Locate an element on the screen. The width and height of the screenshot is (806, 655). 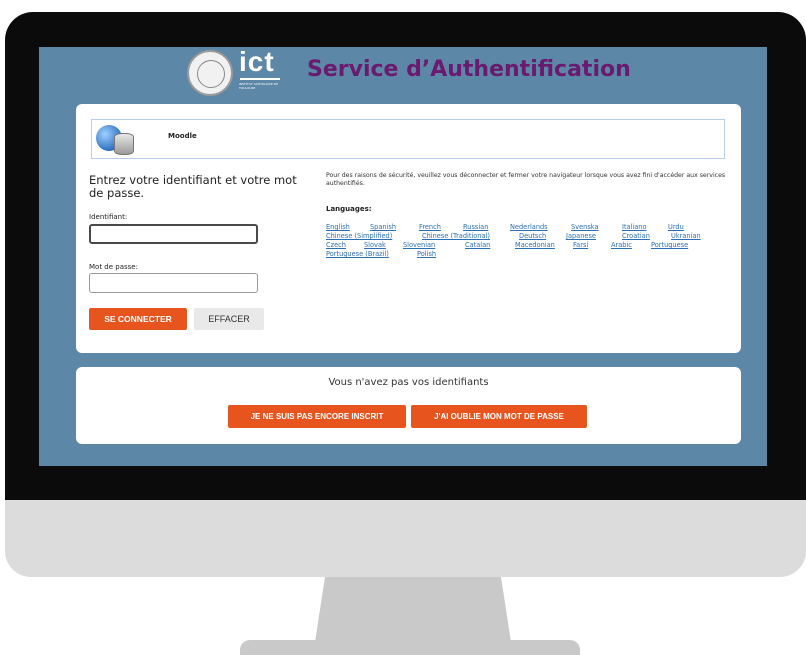
language-link-nederlands: Nederlands is located at coordinates (529, 227).